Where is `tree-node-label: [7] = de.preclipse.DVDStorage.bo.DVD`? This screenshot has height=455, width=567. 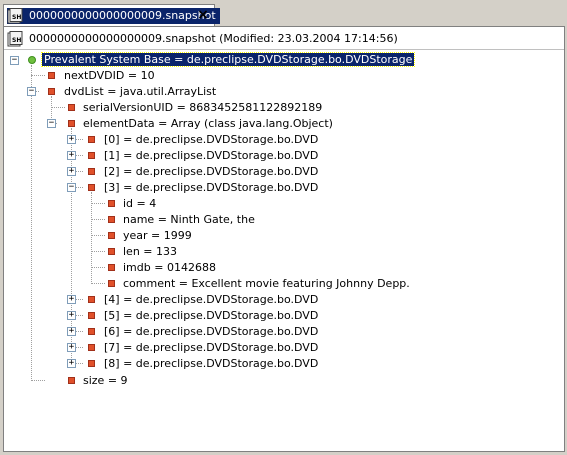 tree-node-label: [7] = de.preclipse.DVDStorage.bo.DVD is located at coordinates (211, 347).